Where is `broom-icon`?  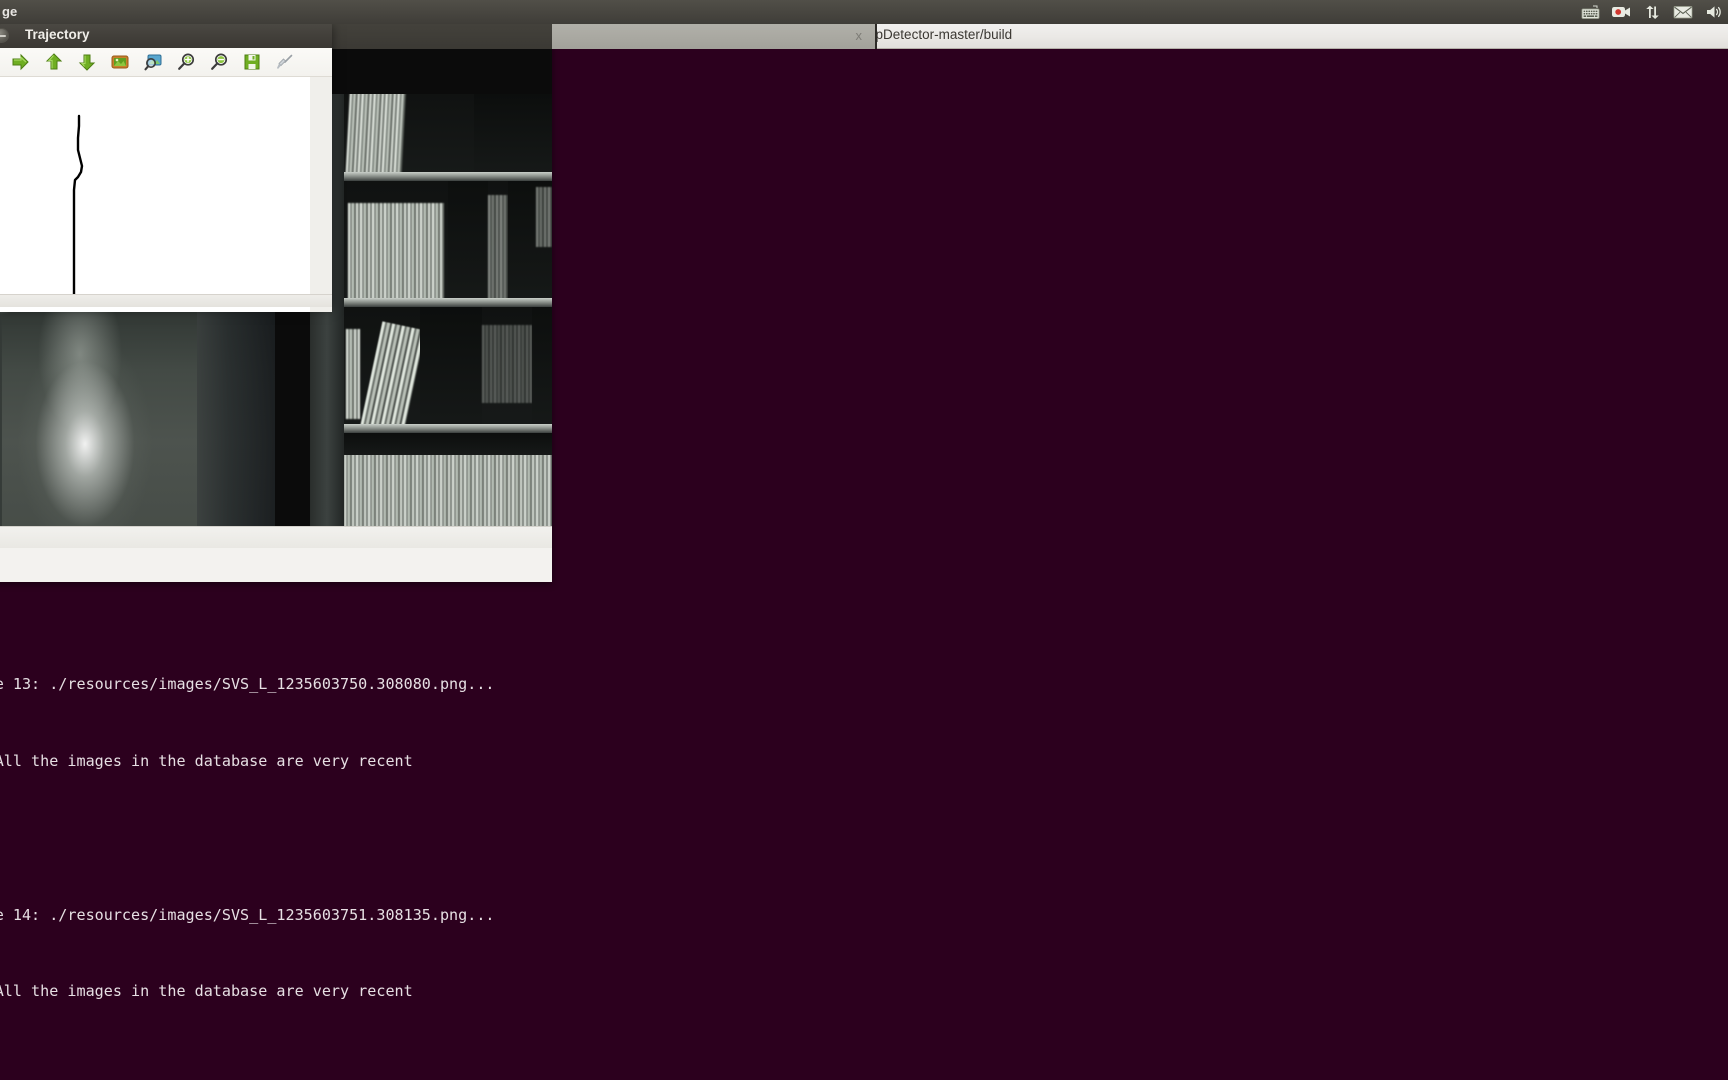 broom-icon is located at coordinates (285, 62).